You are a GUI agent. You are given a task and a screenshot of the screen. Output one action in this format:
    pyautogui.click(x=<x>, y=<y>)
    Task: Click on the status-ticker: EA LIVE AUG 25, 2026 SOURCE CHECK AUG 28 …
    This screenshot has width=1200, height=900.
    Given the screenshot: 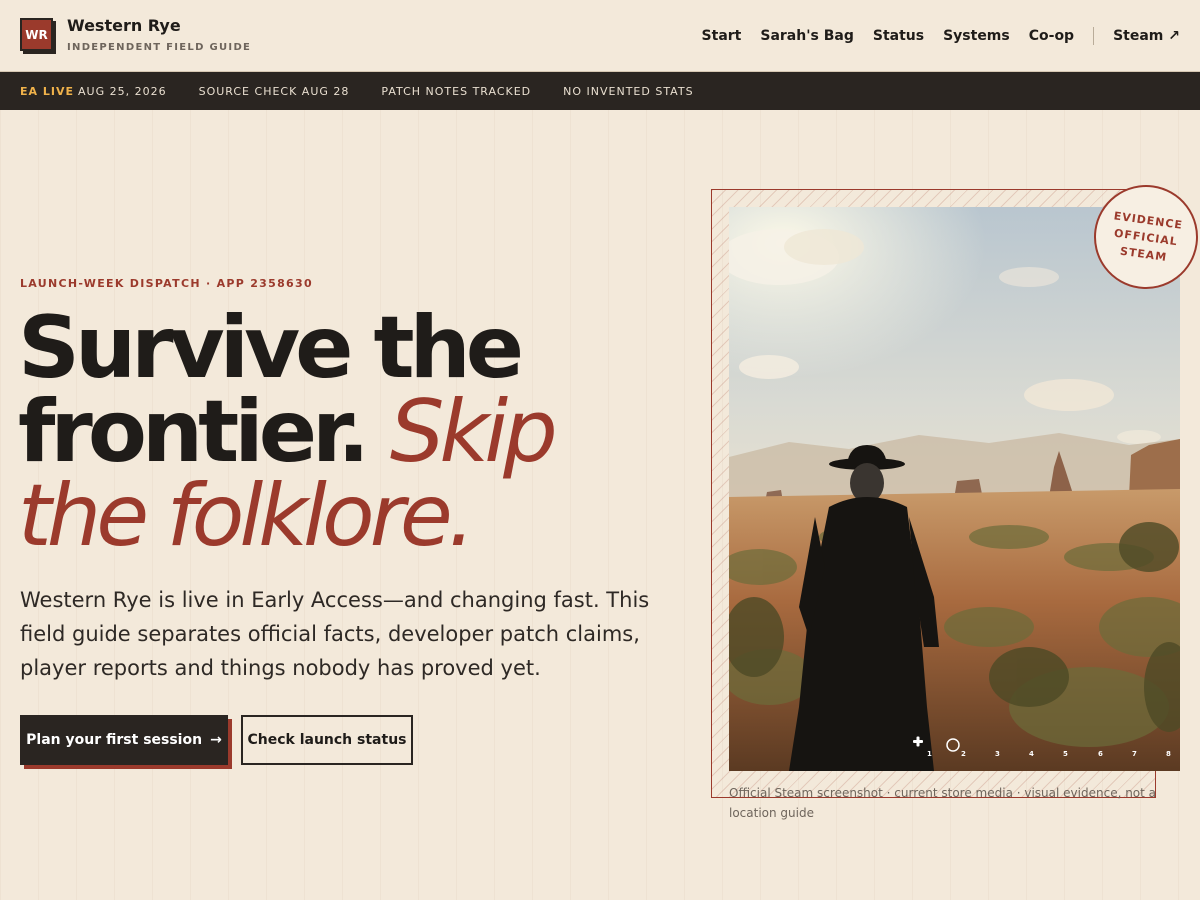 What is the action you would take?
    pyautogui.click(x=600, y=91)
    